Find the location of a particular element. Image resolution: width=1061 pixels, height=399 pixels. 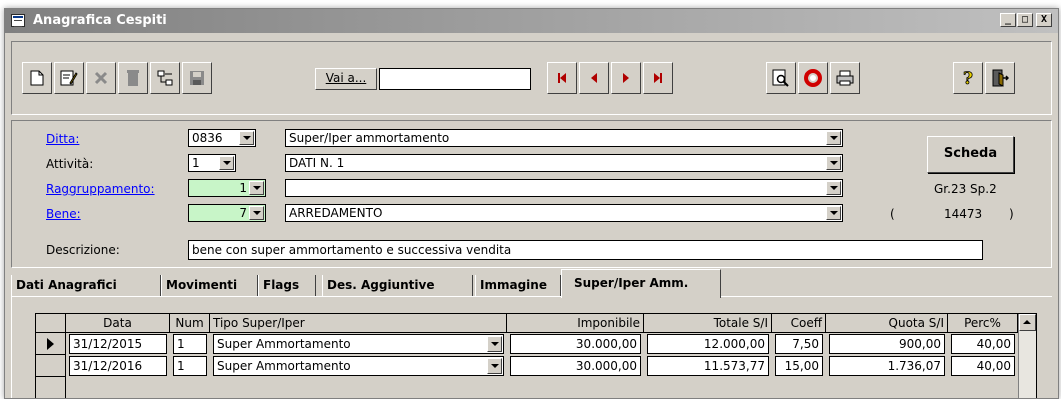

attivita-name-value: DATI N. 1 is located at coordinates (317, 163).